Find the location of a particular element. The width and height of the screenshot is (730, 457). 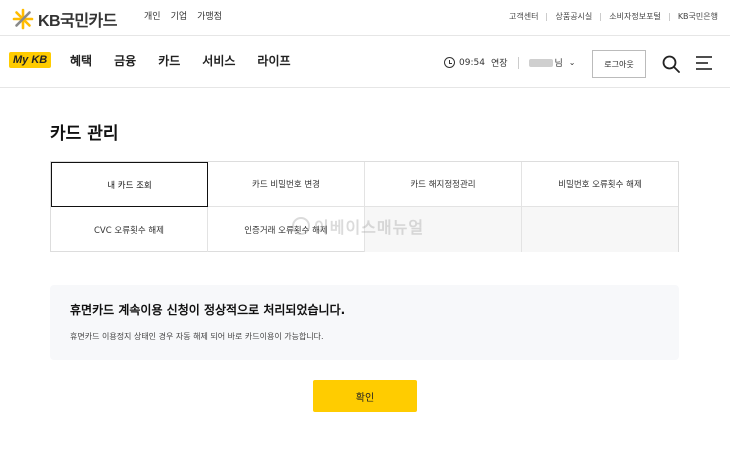

logout-button: 로그아웃 is located at coordinates (619, 64).